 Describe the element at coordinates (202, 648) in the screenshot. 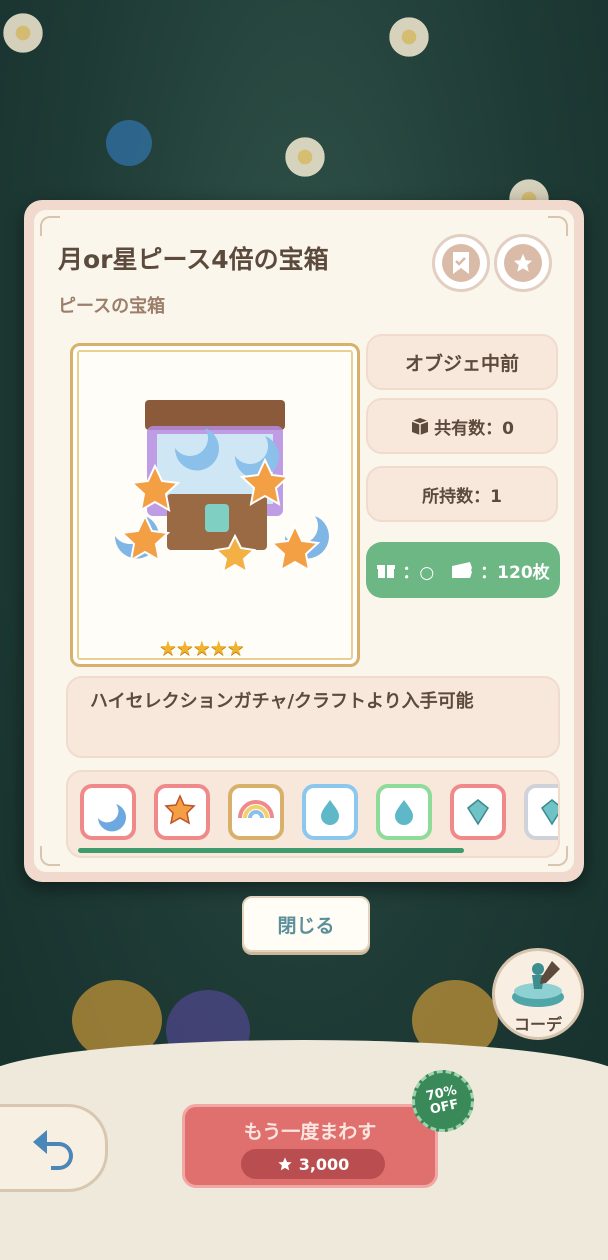

I see `rarity-stars: ★★★★★` at that location.